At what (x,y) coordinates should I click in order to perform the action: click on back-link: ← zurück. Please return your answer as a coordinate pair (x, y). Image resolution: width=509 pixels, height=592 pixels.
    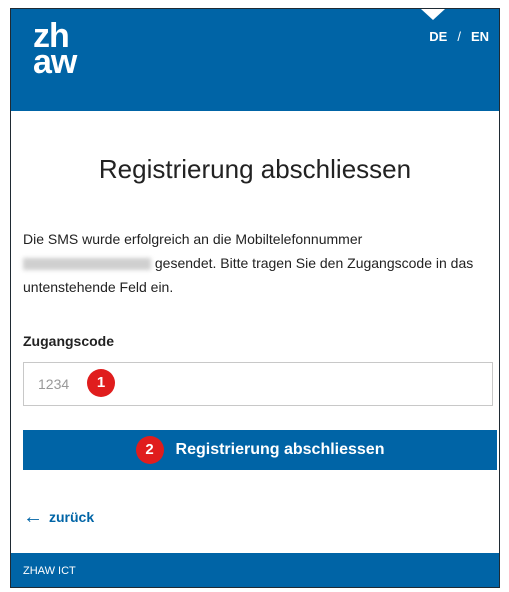
    Looking at the image, I should click on (59, 517).